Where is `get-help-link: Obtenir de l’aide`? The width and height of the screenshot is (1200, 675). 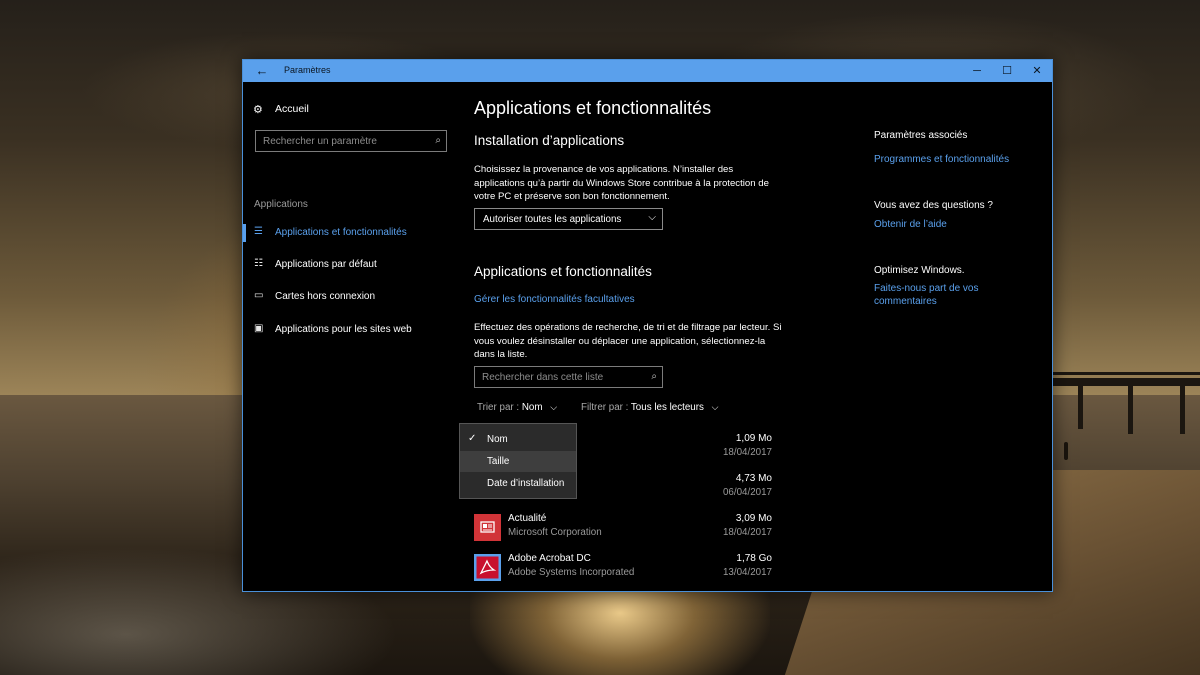
get-help-link: Obtenir de l’aide is located at coordinates (954, 224).